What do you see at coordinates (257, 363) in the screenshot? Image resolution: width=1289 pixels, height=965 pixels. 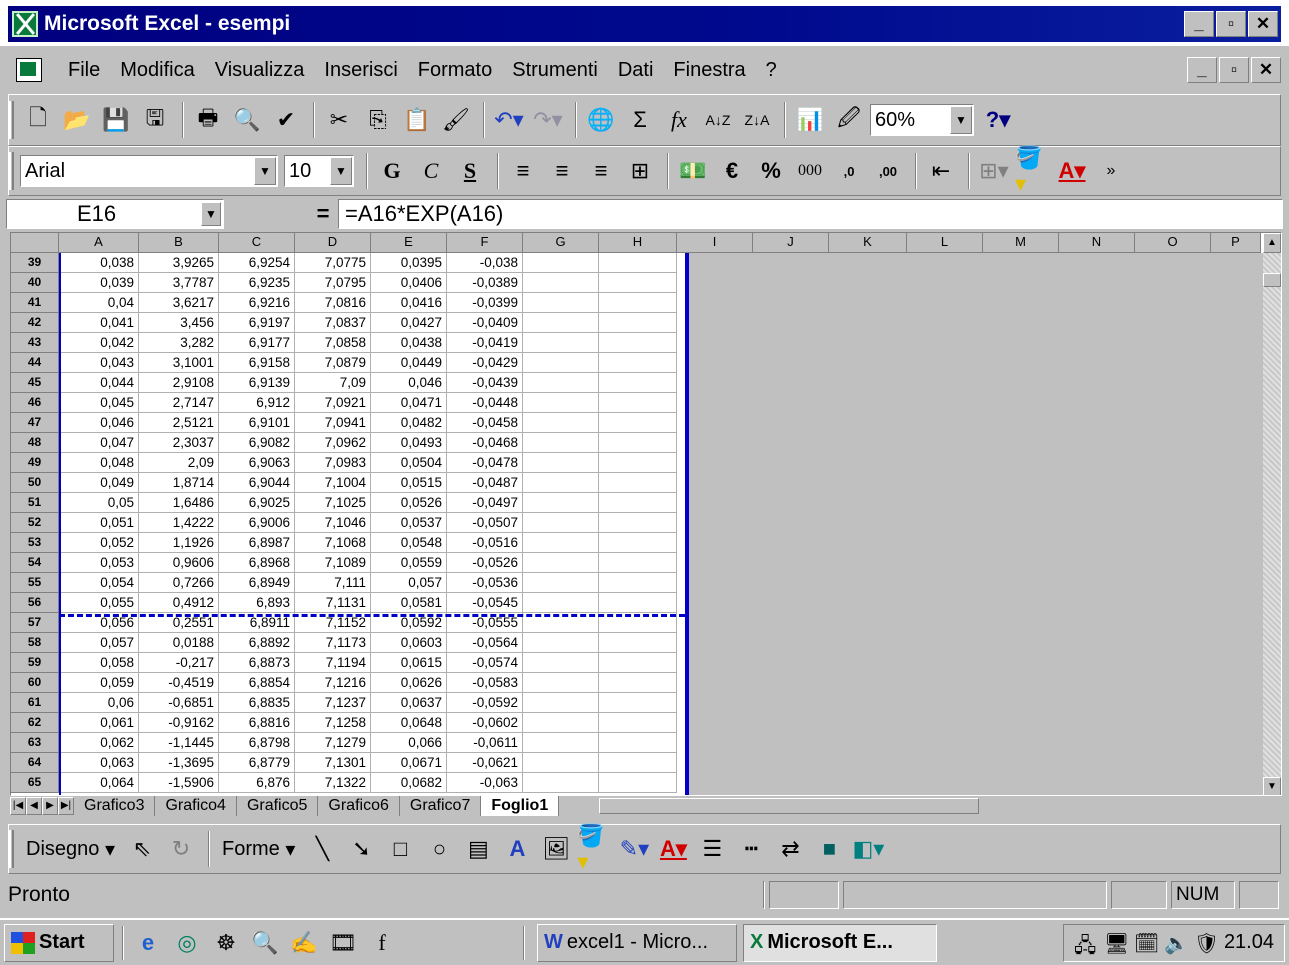 I see `cell-c: 6,9158` at bounding box center [257, 363].